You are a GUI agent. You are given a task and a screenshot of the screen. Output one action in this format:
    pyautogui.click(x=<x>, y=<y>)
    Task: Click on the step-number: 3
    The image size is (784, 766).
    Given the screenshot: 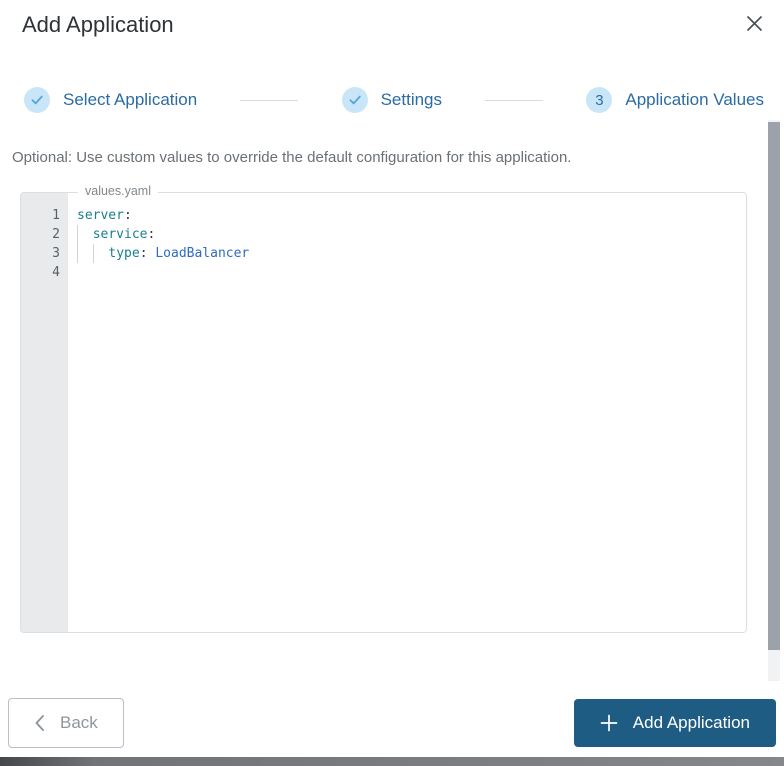 What is the action you would take?
    pyautogui.click(x=599, y=100)
    